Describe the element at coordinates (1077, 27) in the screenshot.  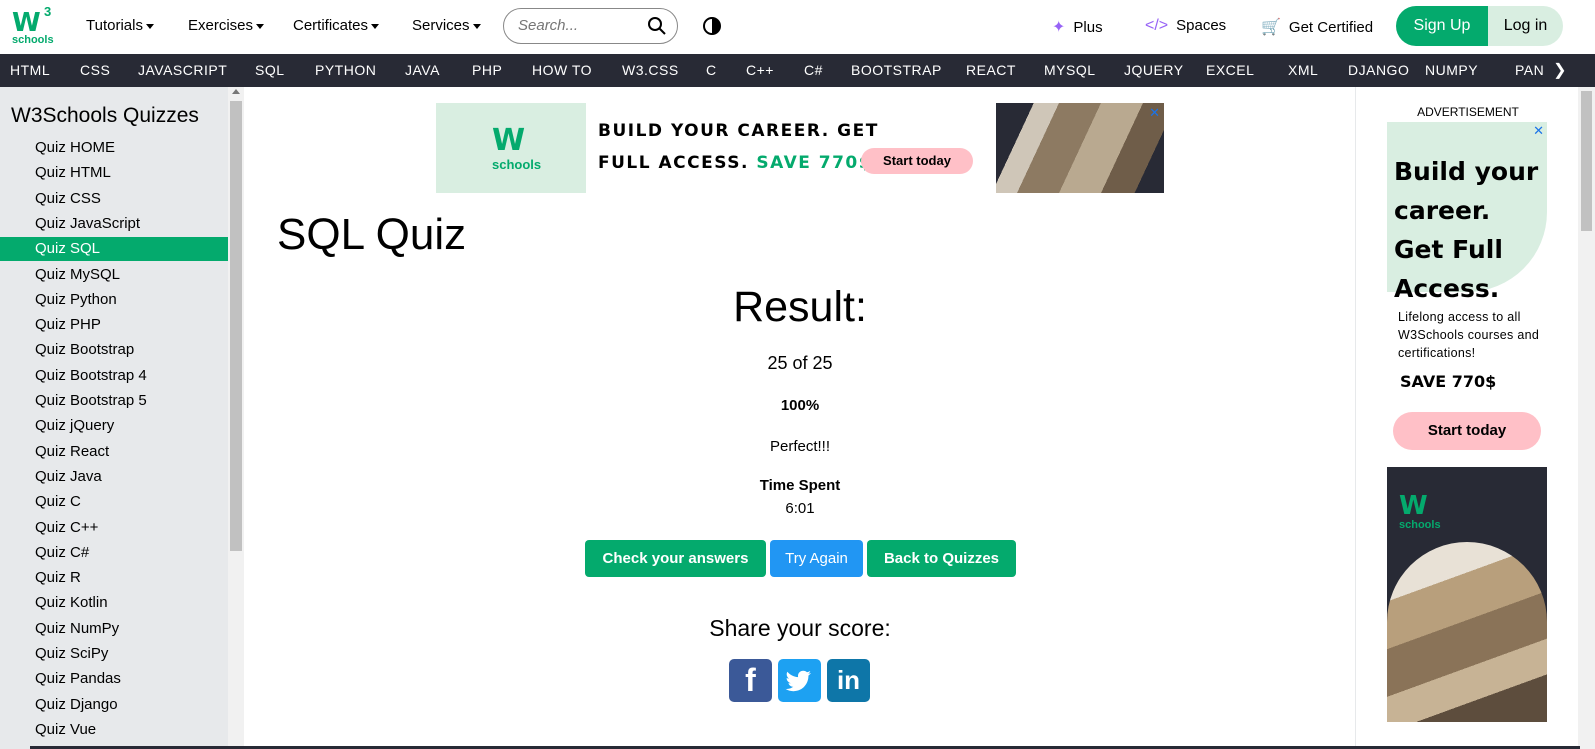
I see `plus-link: ✦ Plus` at that location.